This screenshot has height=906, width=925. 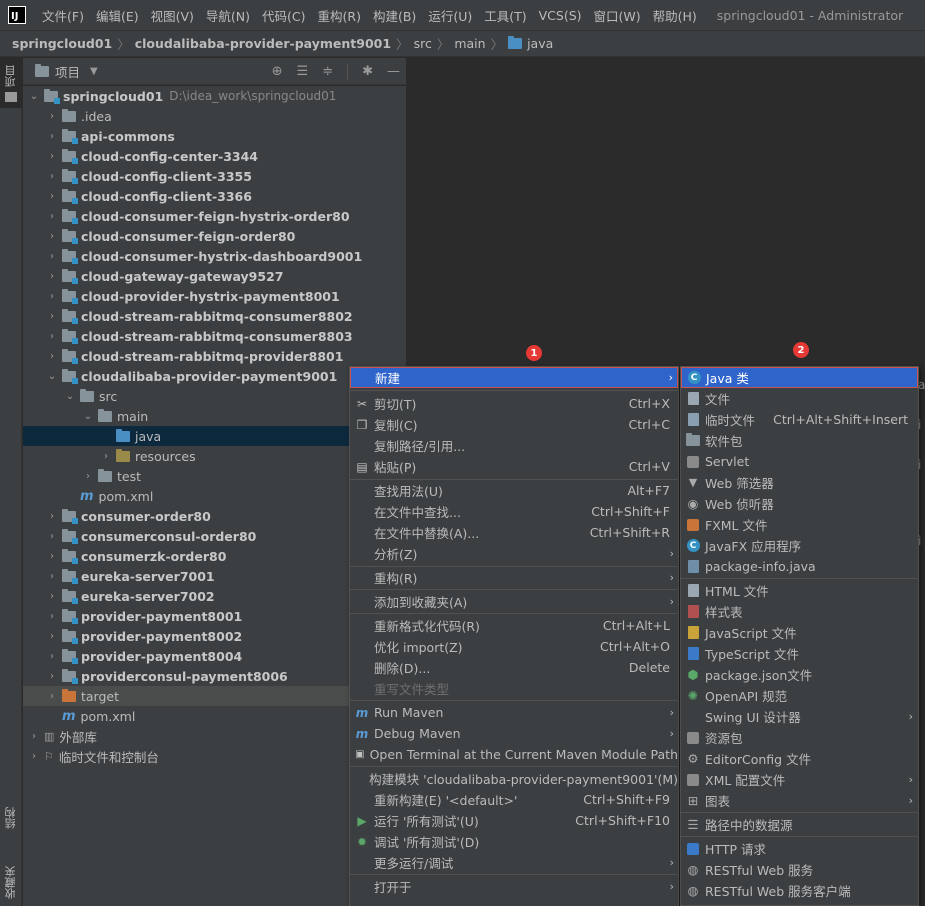 What do you see at coordinates (214, 316) in the screenshot?
I see `tree-row-module: › cloud-stream-rabbitmq-consumer8802` at bounding box center [214, 316].